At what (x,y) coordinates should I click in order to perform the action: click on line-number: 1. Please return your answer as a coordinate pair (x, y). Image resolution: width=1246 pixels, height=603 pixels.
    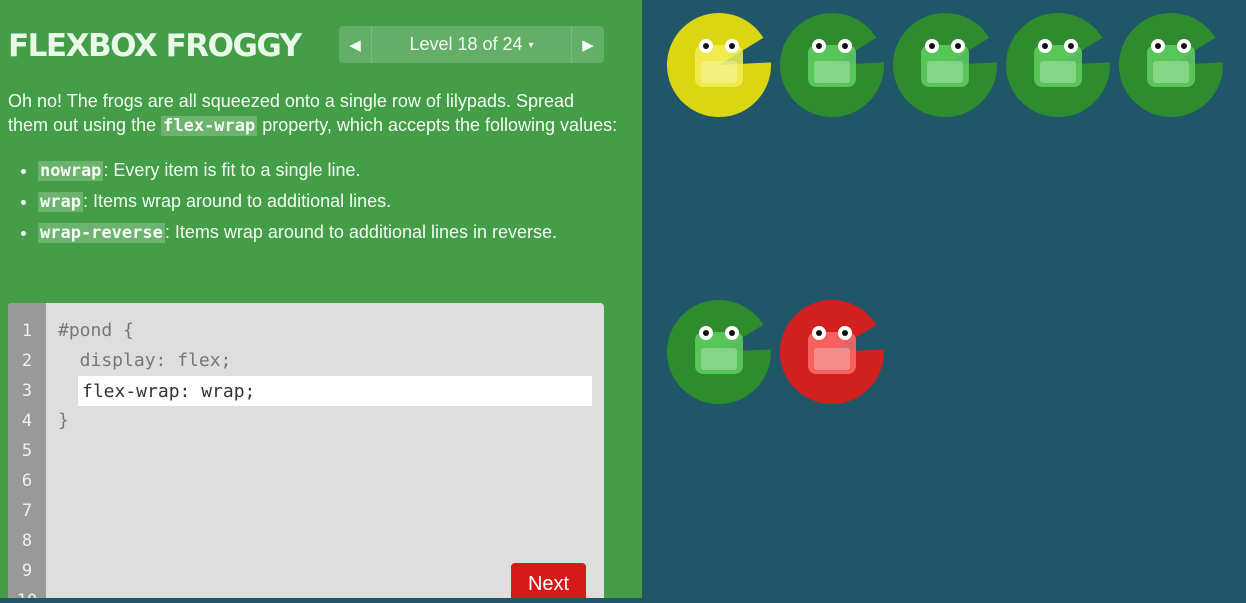
    Looking at the image, I should click on (27, 331).